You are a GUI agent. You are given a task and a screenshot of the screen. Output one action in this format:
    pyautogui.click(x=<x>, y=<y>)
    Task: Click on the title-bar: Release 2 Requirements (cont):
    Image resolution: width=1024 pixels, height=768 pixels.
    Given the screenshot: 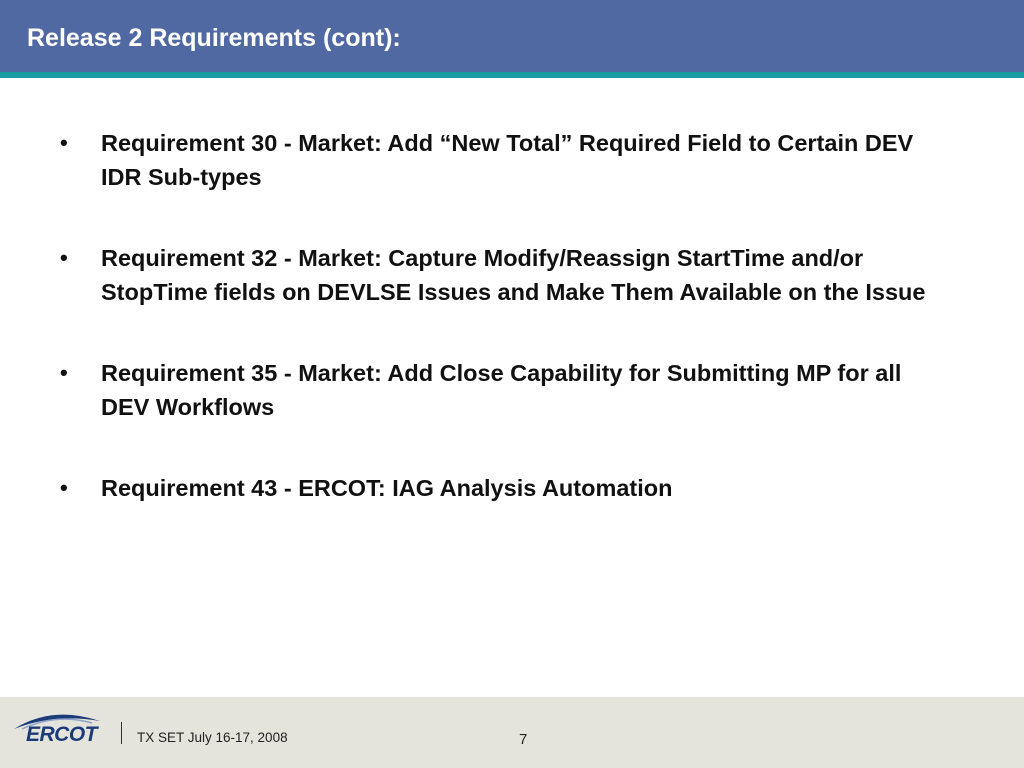 What is the action you would take?
    pyautogui.click(x=512, y=36)
    